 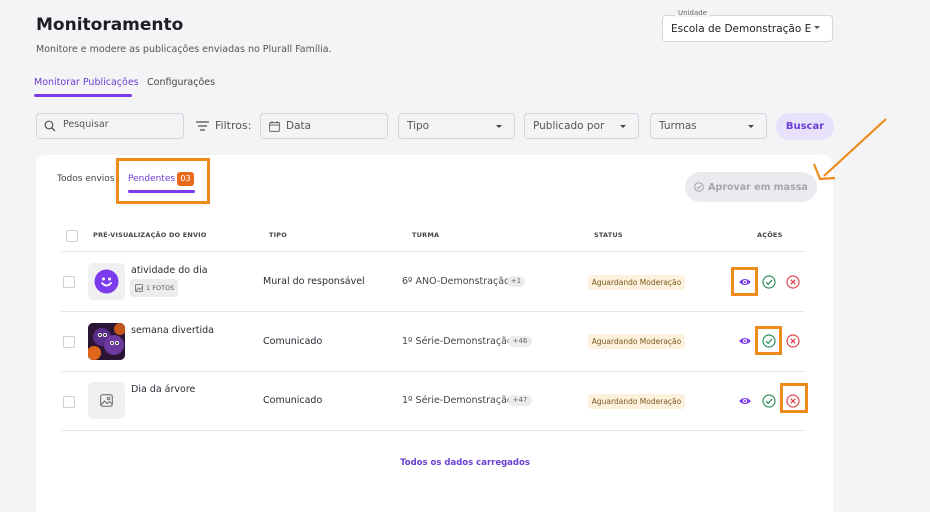 I want to click on photos-badge: 1 FOTOS, so click(x=154, y=288).